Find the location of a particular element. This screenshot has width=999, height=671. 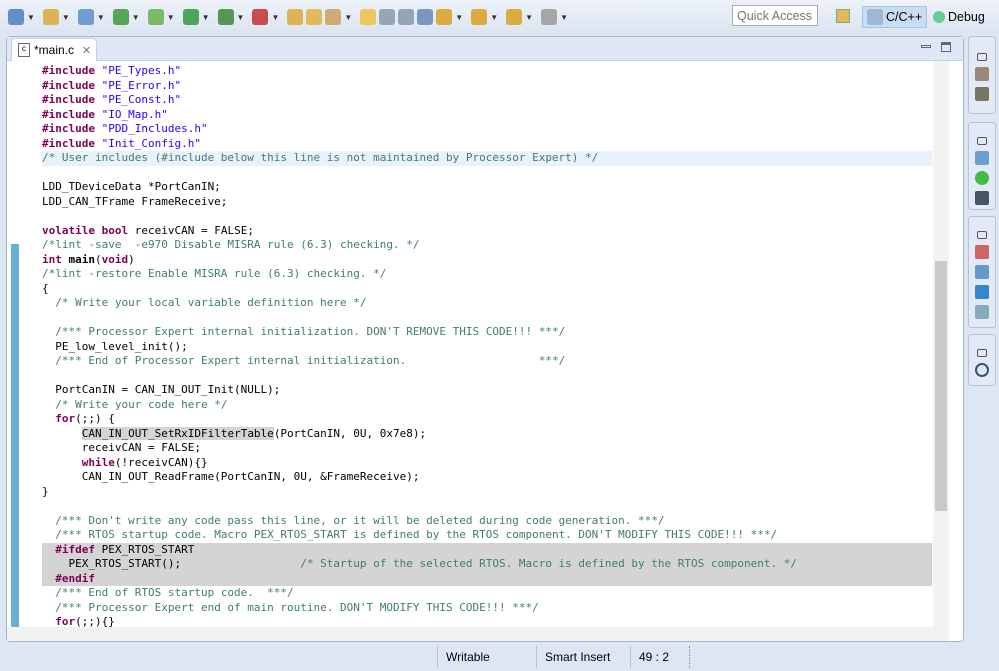

show-whitespace-icon is located at coordinates (425, 17).